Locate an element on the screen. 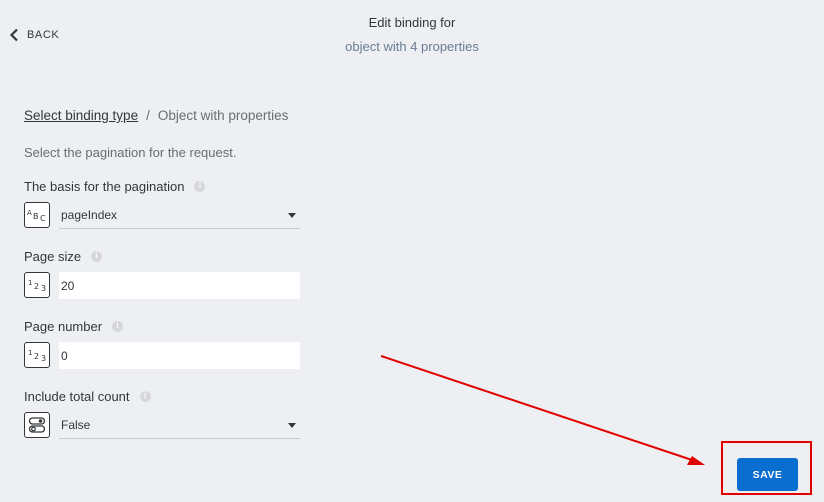  basis-select-value: pageIndex is located at coordinates (89, 215).